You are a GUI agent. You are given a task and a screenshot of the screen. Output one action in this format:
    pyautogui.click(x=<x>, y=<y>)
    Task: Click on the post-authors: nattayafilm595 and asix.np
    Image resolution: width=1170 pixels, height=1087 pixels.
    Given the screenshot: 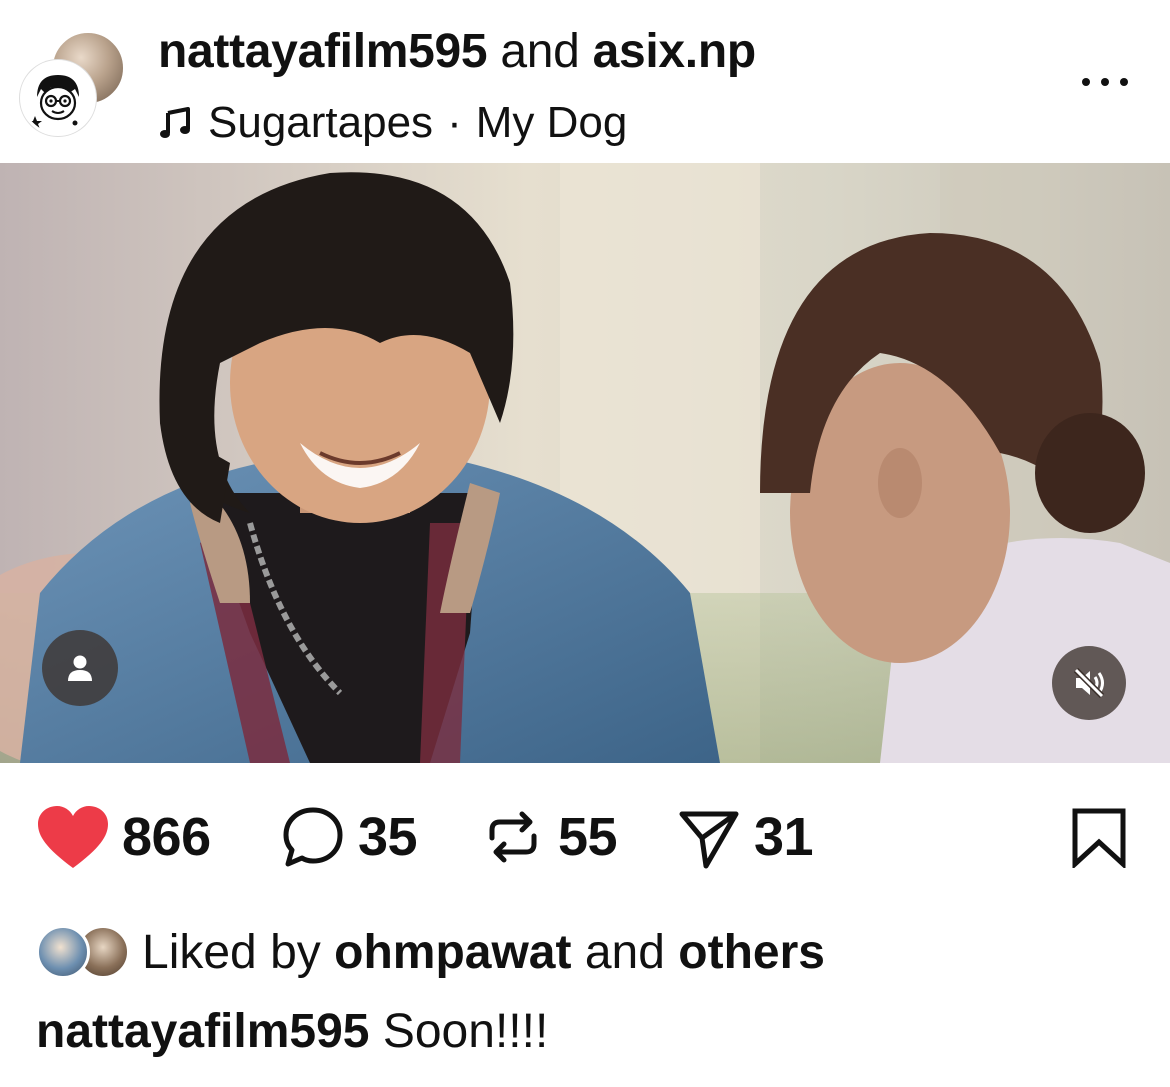 What is the action you would take?
    pyautogui.click(x=457, y=51)
    